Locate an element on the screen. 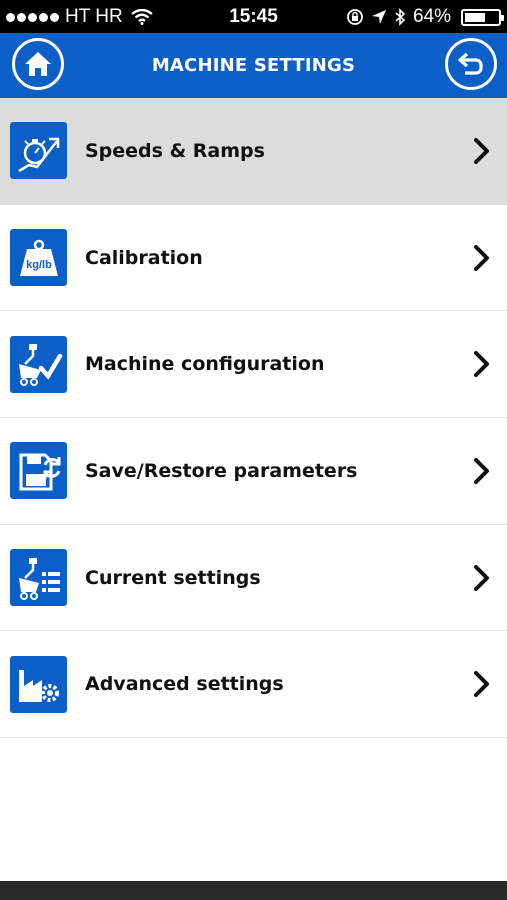  back-button is located at coordinates (471, 64).